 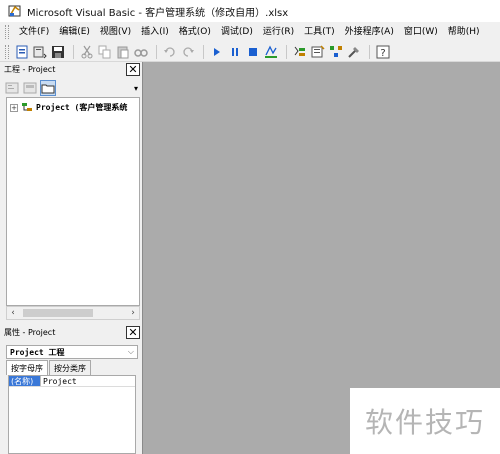 What do you see at coordinates (87, 52) in the screenshot?
I see `cut-icon` at bounding box center [87, 52].